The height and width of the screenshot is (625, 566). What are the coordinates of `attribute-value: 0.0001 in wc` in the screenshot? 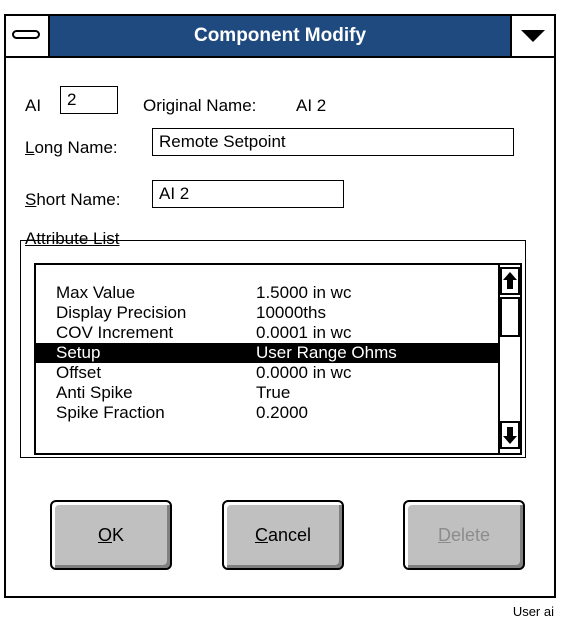 It's located at (304, 332).